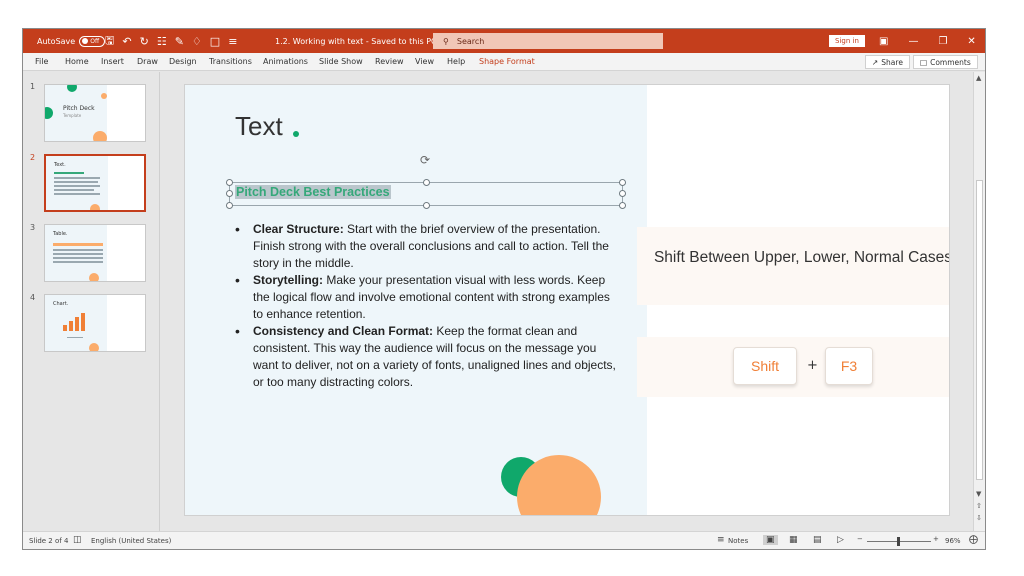  What do you see at coordinates (33, 157) in the screenshot?
I see `thumbnail-number: 2` at bounding box center [33, 157].